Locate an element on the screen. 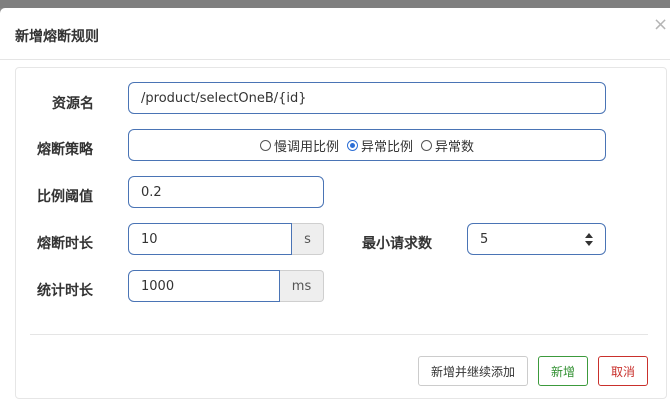  break-duration-unit: s is located at coordinates (308, 239).